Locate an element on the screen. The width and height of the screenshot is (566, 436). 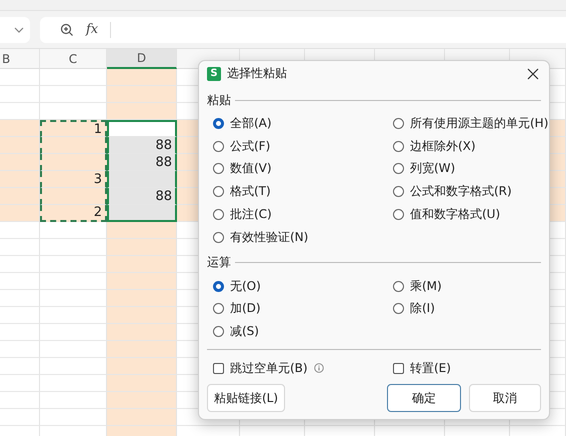
ok-button: 确定 is located at coordinates (424, 398).